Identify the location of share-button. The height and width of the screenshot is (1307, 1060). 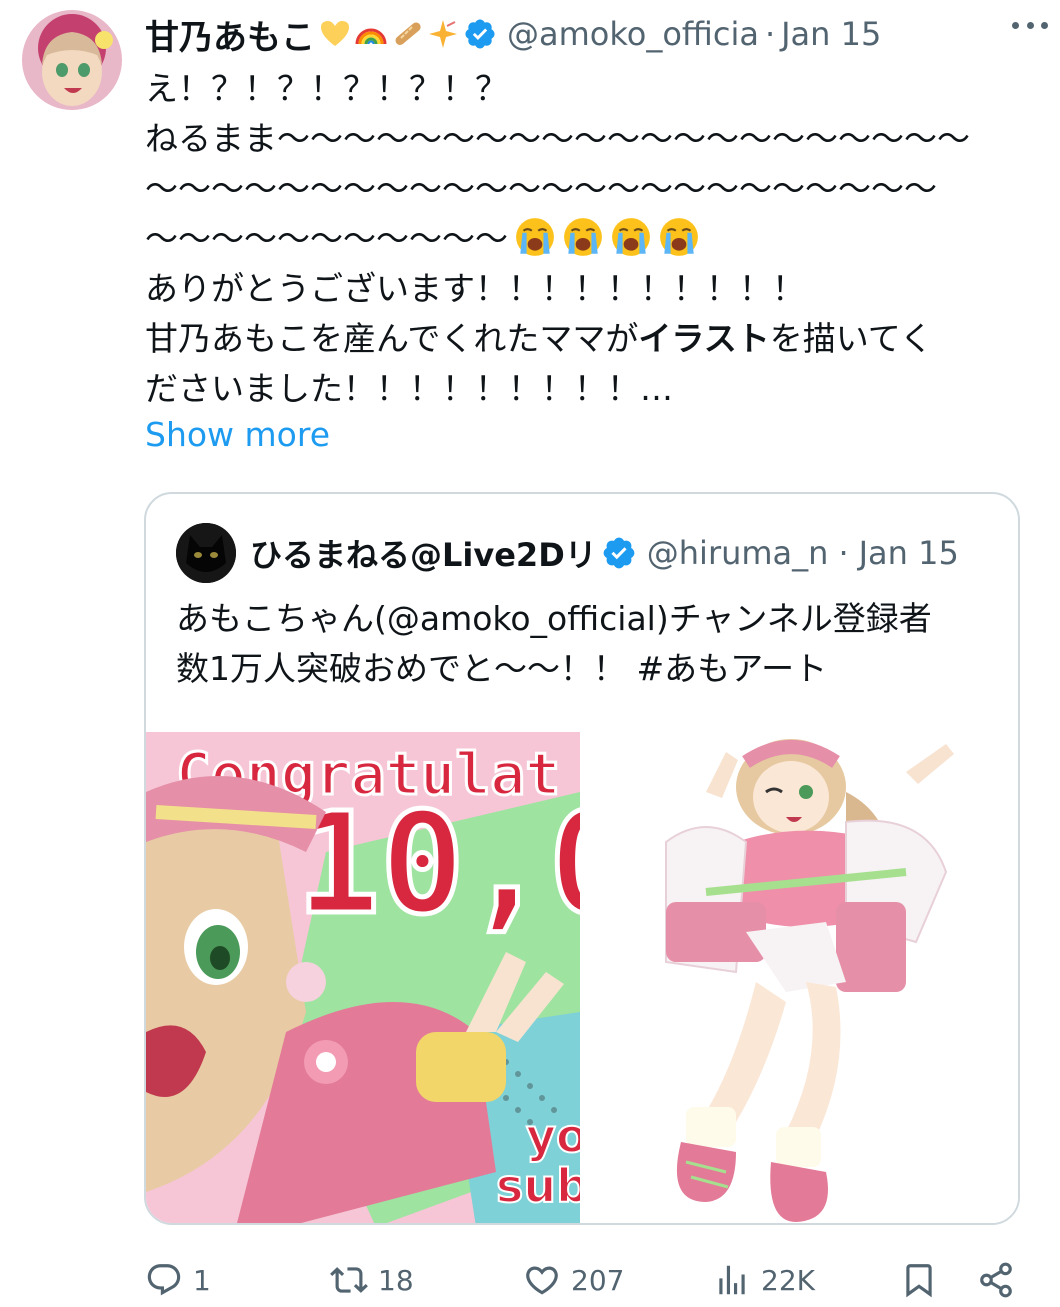
(996, 1278).